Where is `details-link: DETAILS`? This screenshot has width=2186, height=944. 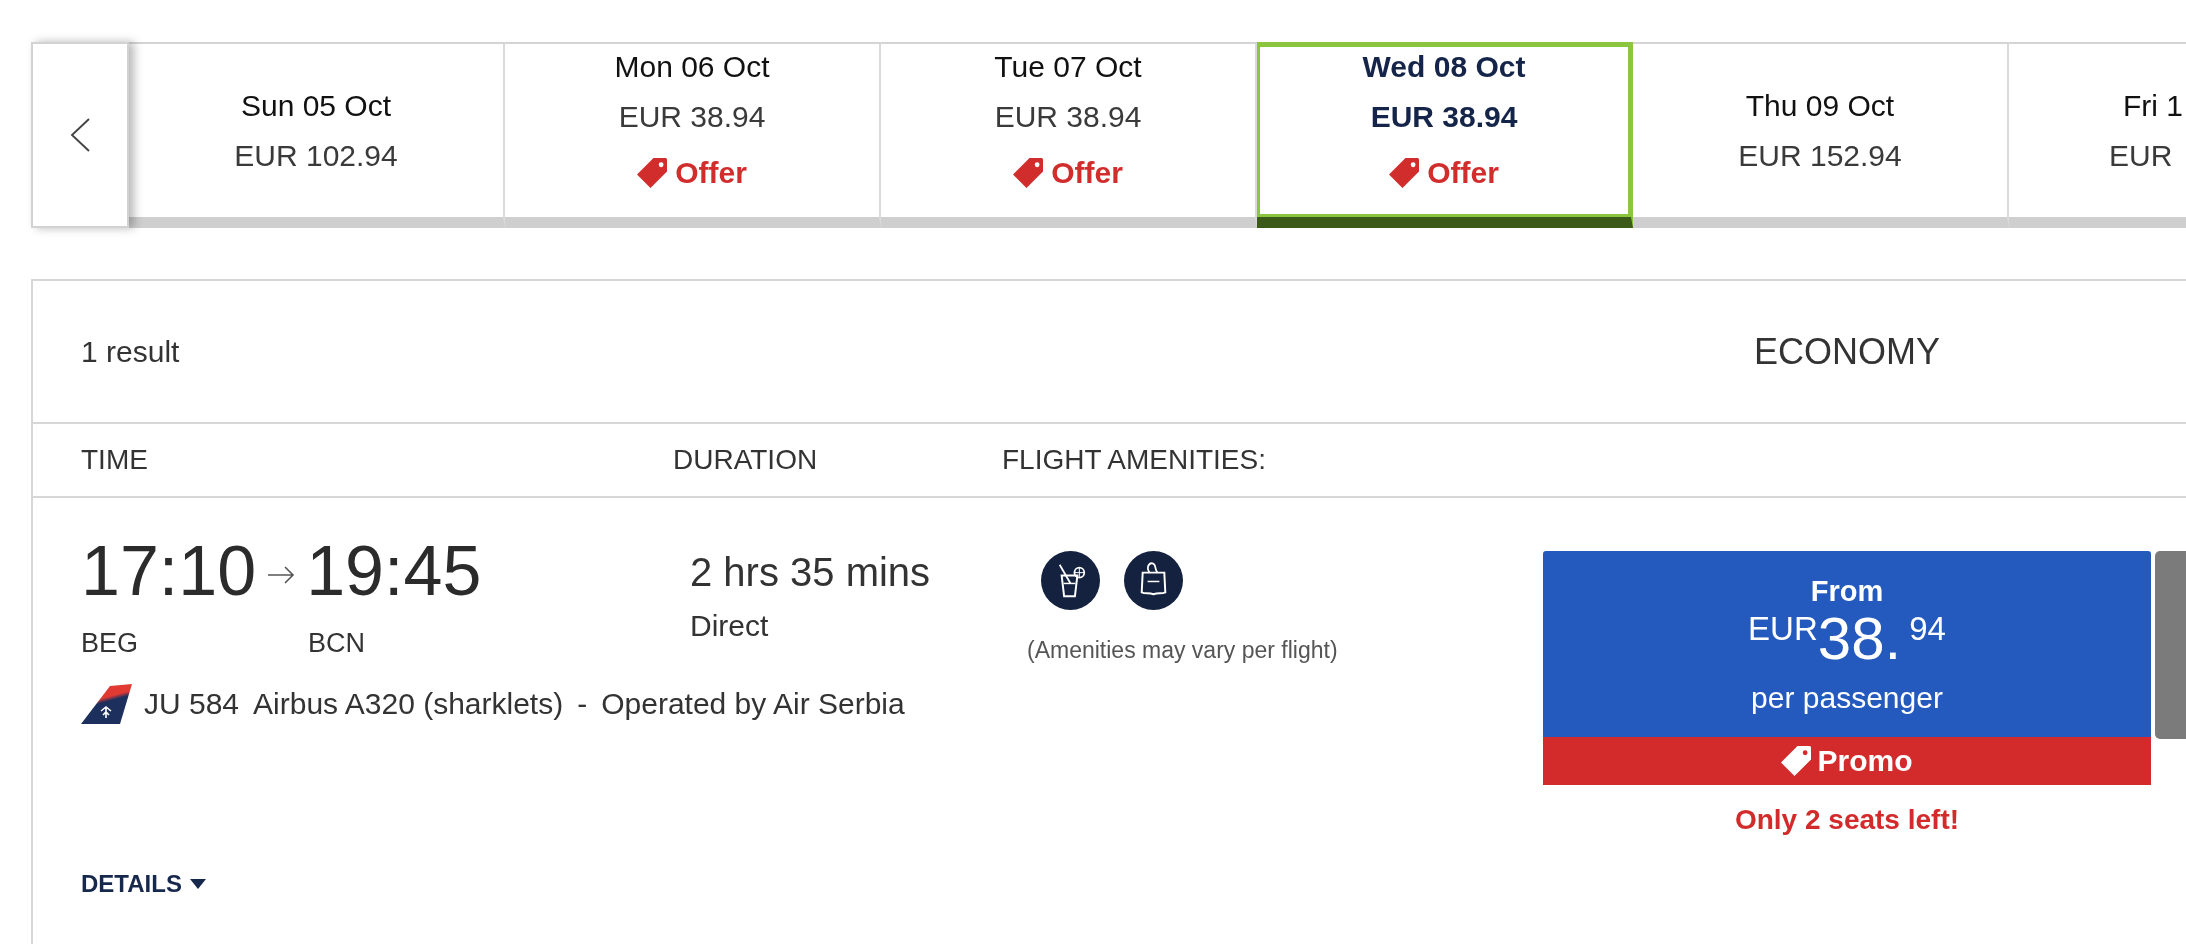 details-link: DETAILS is located at coordinates (143, 884).